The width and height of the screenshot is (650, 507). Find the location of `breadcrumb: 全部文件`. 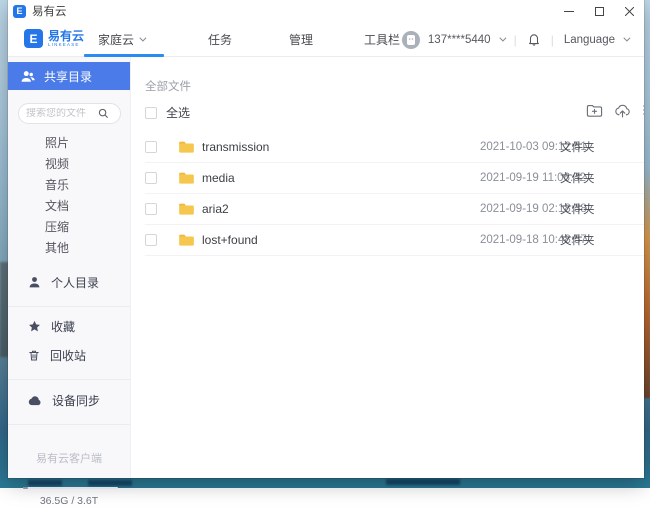

breadcrumb: 全部文件 is located at coordinates (168, 86).